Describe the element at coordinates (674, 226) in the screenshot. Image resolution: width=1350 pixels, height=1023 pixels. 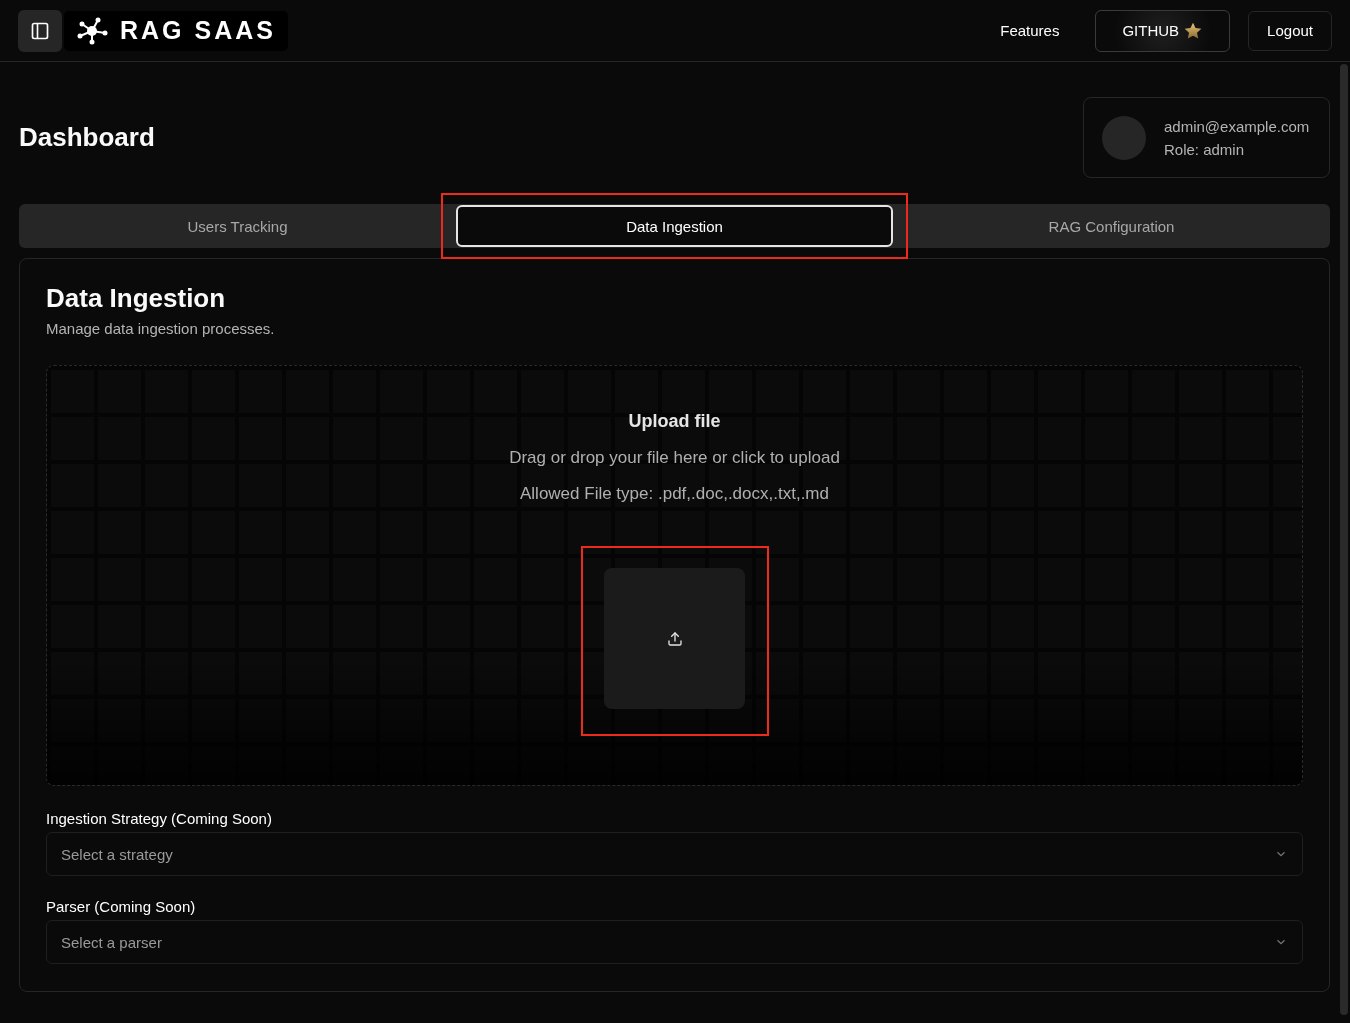
I see `tab: Data Ingestion` at that location.